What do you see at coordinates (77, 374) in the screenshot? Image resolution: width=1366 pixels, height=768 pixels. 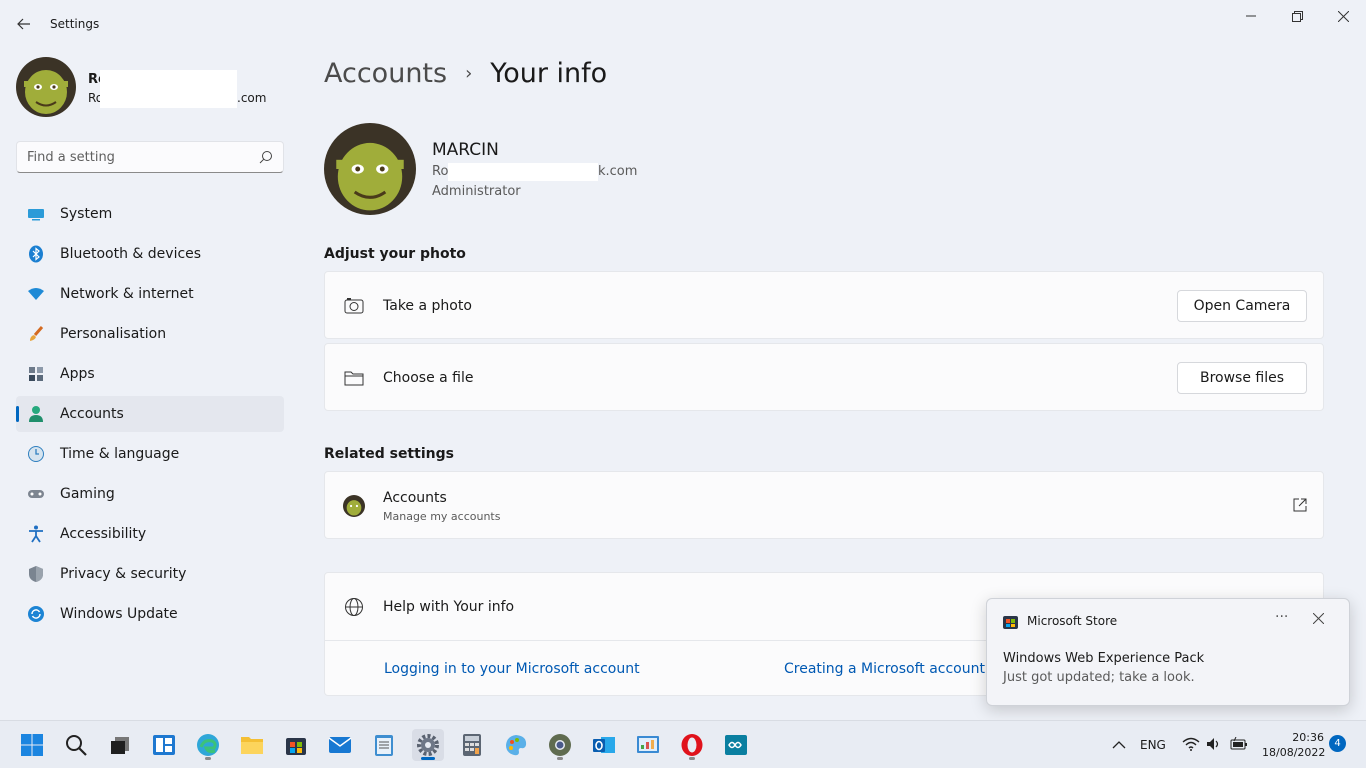 I see `sidebar-item-label: Apps` at bounding box center [77, 374].